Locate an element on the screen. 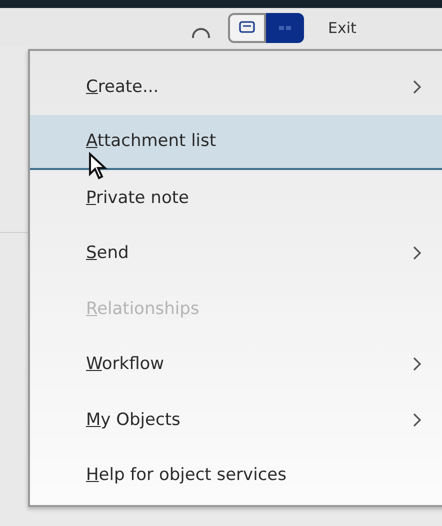 This screenshot has width=442, height=526. menu-item: Help for object services is located at coordinates (236, 475).